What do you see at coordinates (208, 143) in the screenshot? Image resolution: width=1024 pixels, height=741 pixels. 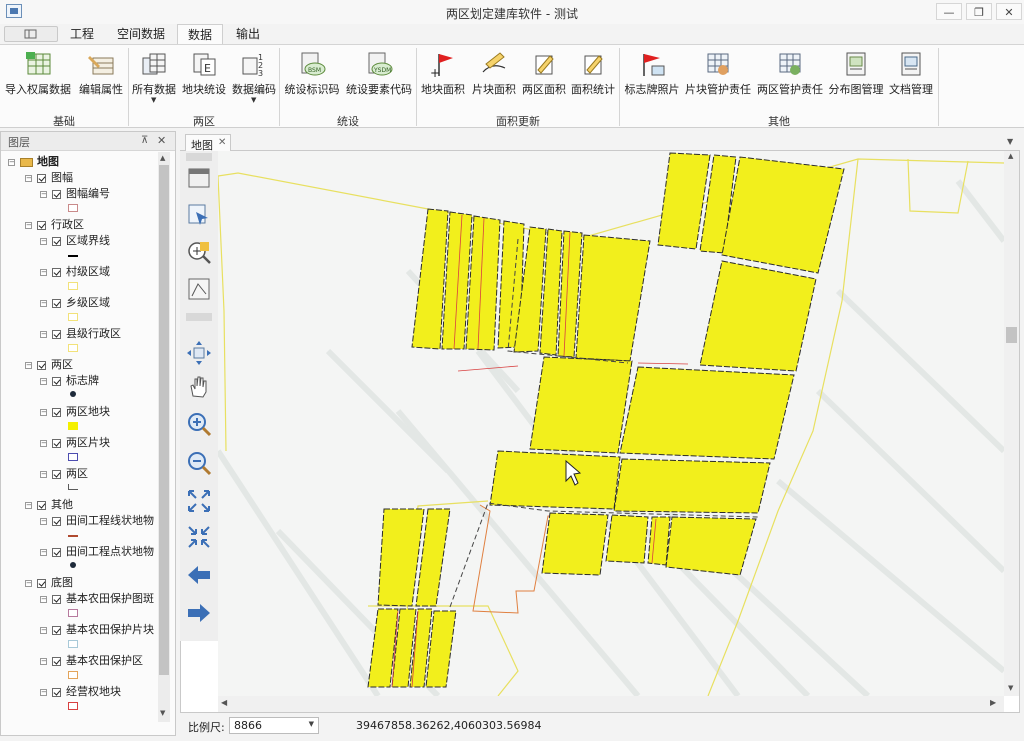 I see `map-tab: 地图 ✕` at bounding box center [208, 143].